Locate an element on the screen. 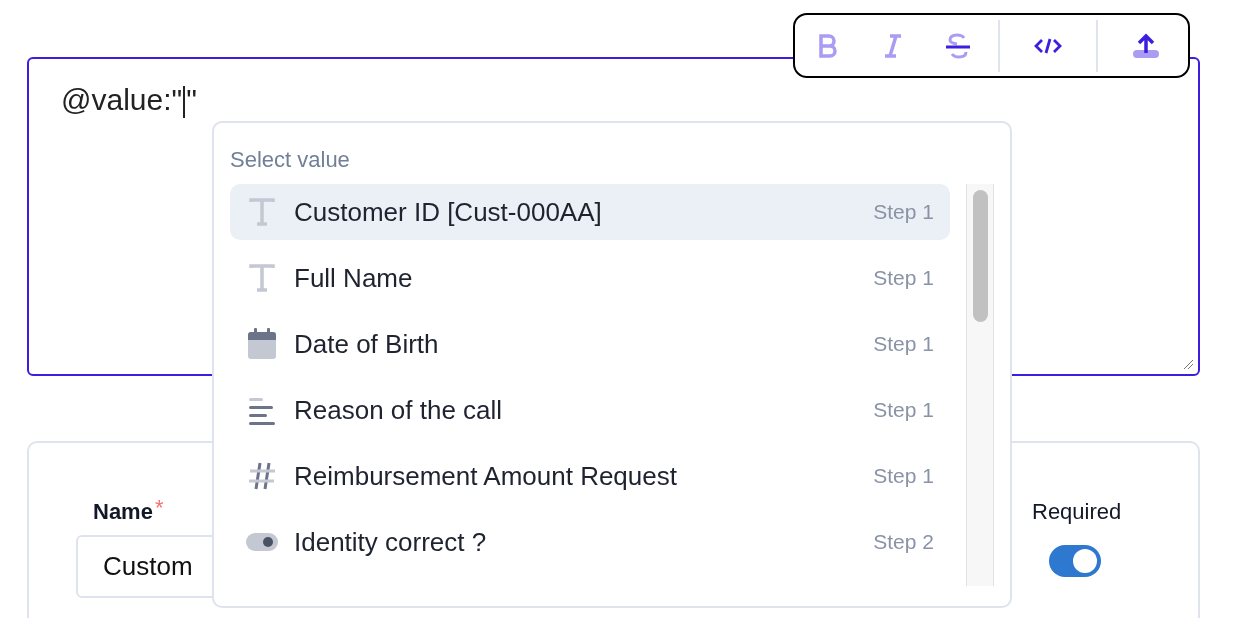 The width and height of the screenshot is (1250, 618). option-label: Full Name is located at coordinates (354, 278).